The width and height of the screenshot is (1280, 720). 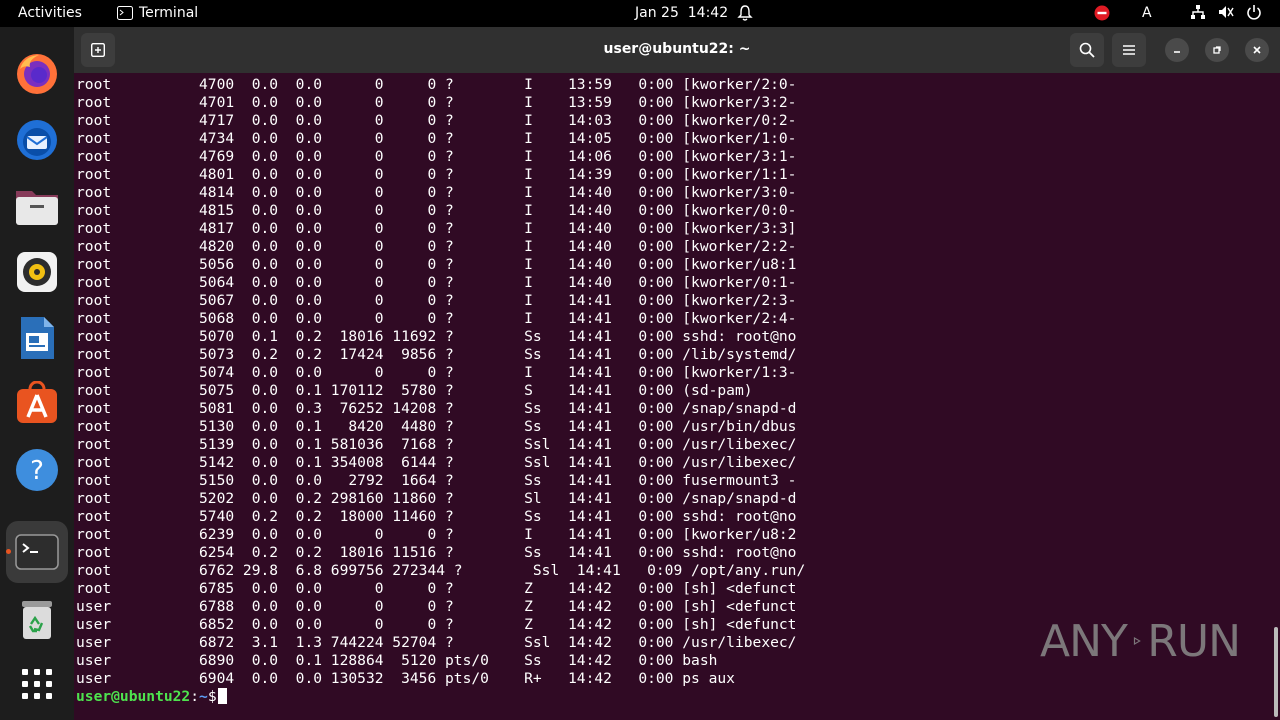 What do you see at coordinates (8, 551) in the screenshot?
I see `running-indicator` at bounding box center [8, 551].